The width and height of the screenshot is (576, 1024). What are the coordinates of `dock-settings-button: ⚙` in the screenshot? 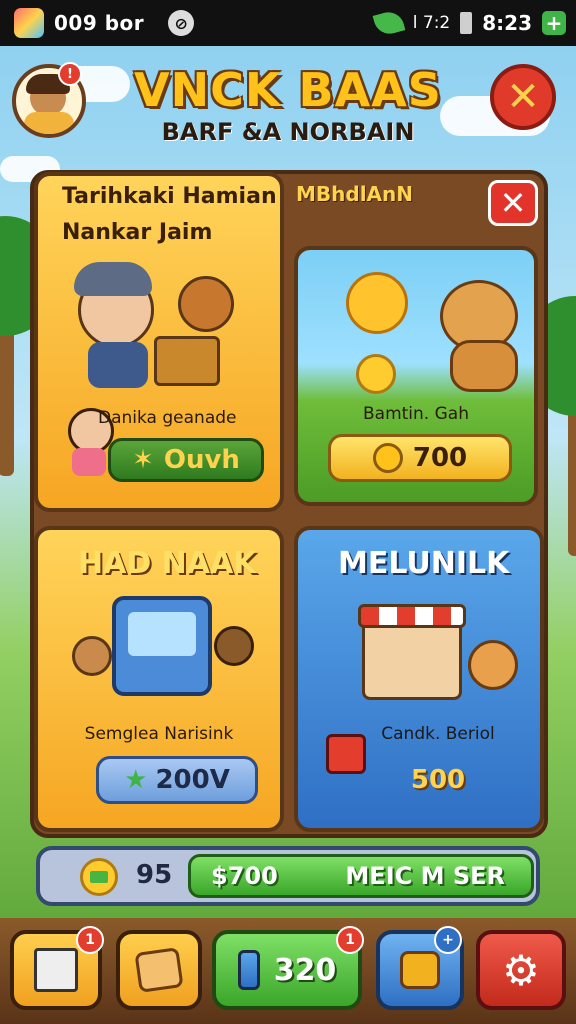 It's located at (521, 970).